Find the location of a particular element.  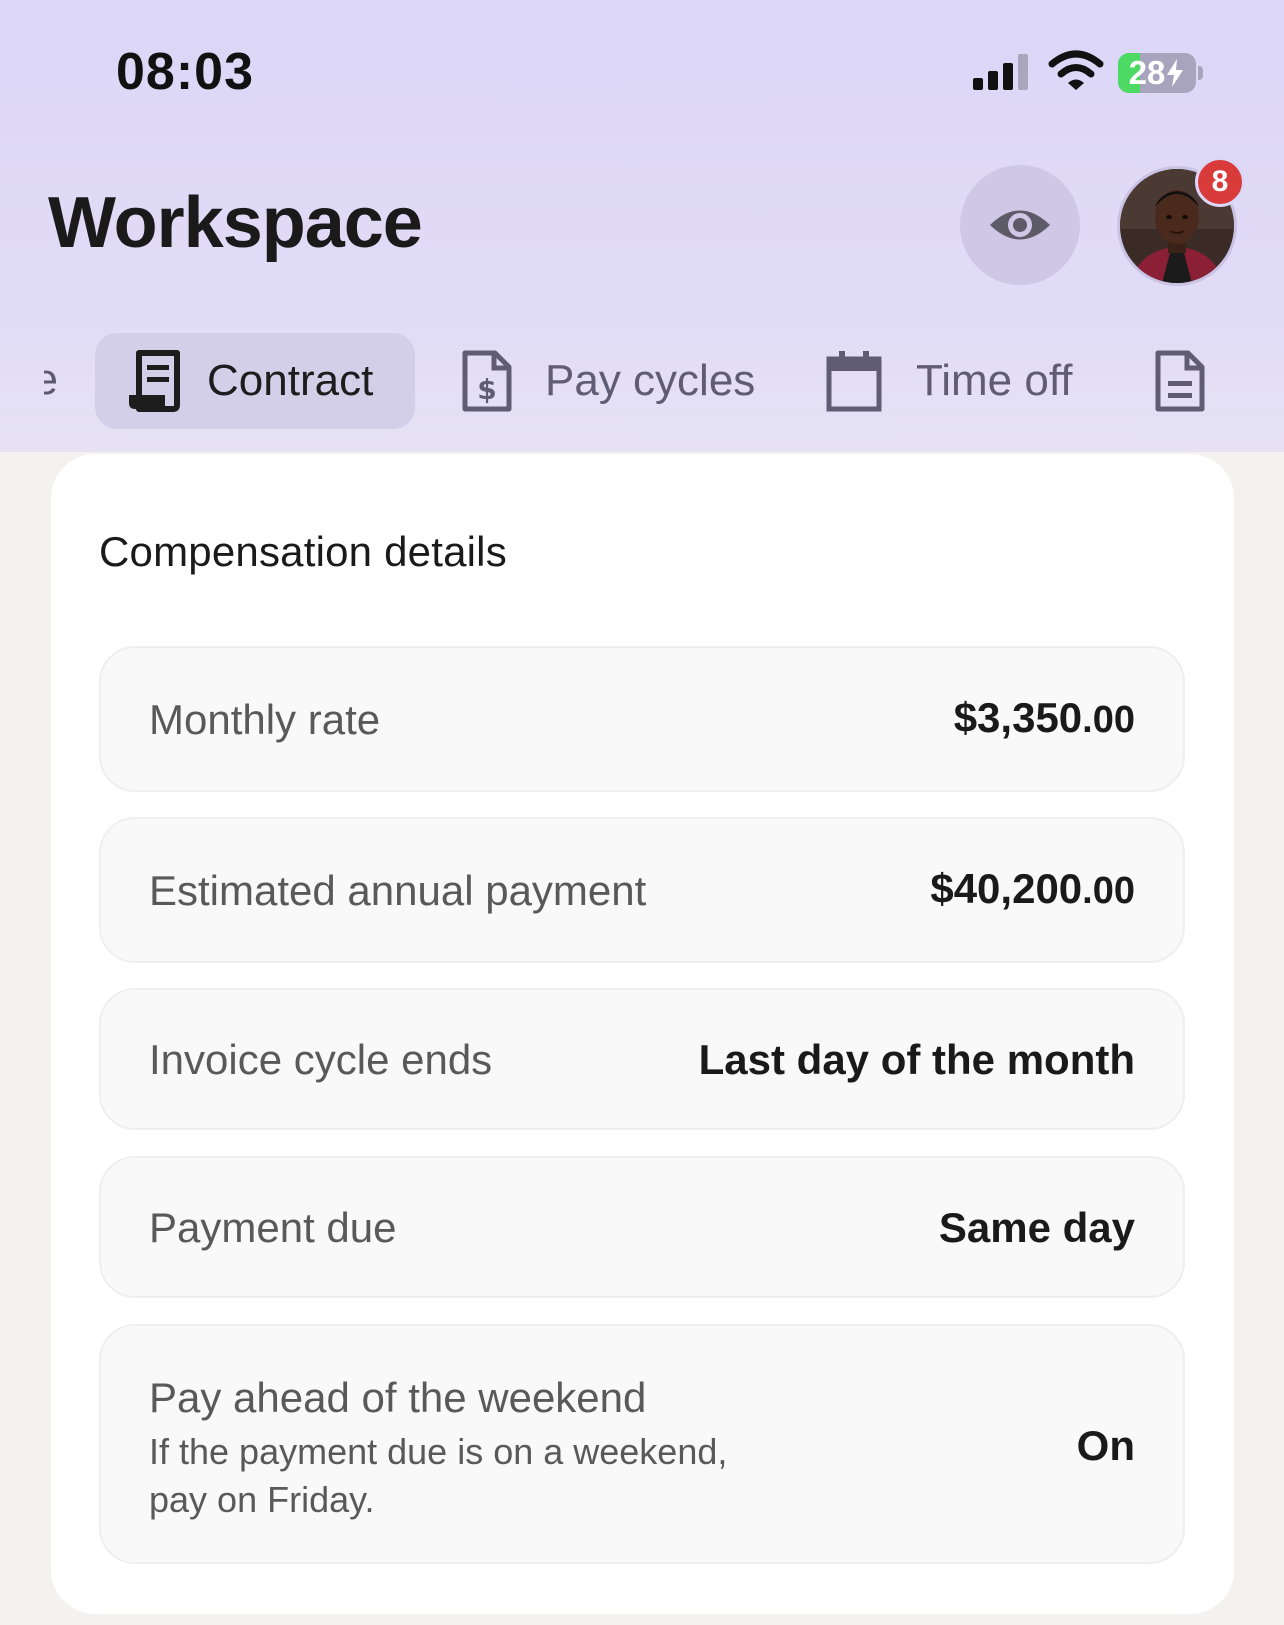

tab-label: Contract is located at coordinates (290, 380).